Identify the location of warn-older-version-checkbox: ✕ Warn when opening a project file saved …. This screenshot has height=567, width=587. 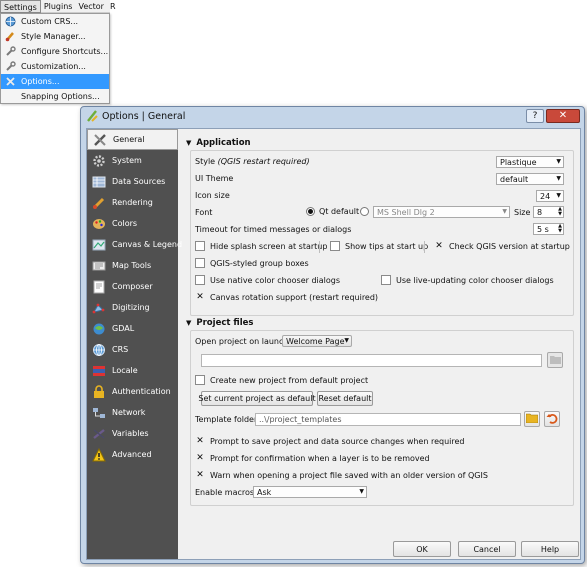
(341, 475).